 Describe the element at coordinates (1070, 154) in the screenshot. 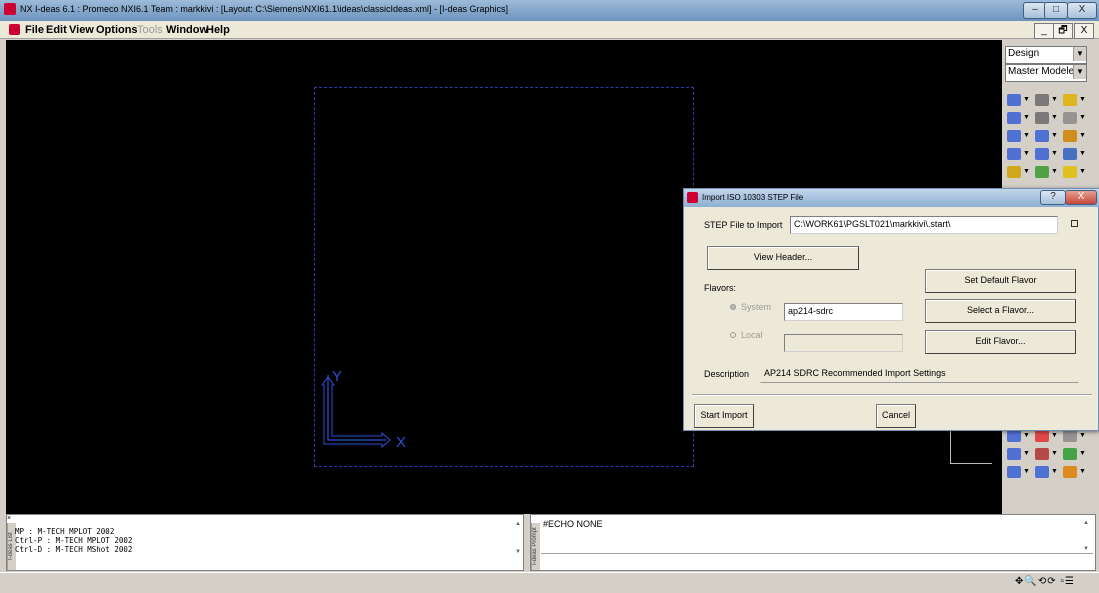

I see `revolve-icon` at that location.